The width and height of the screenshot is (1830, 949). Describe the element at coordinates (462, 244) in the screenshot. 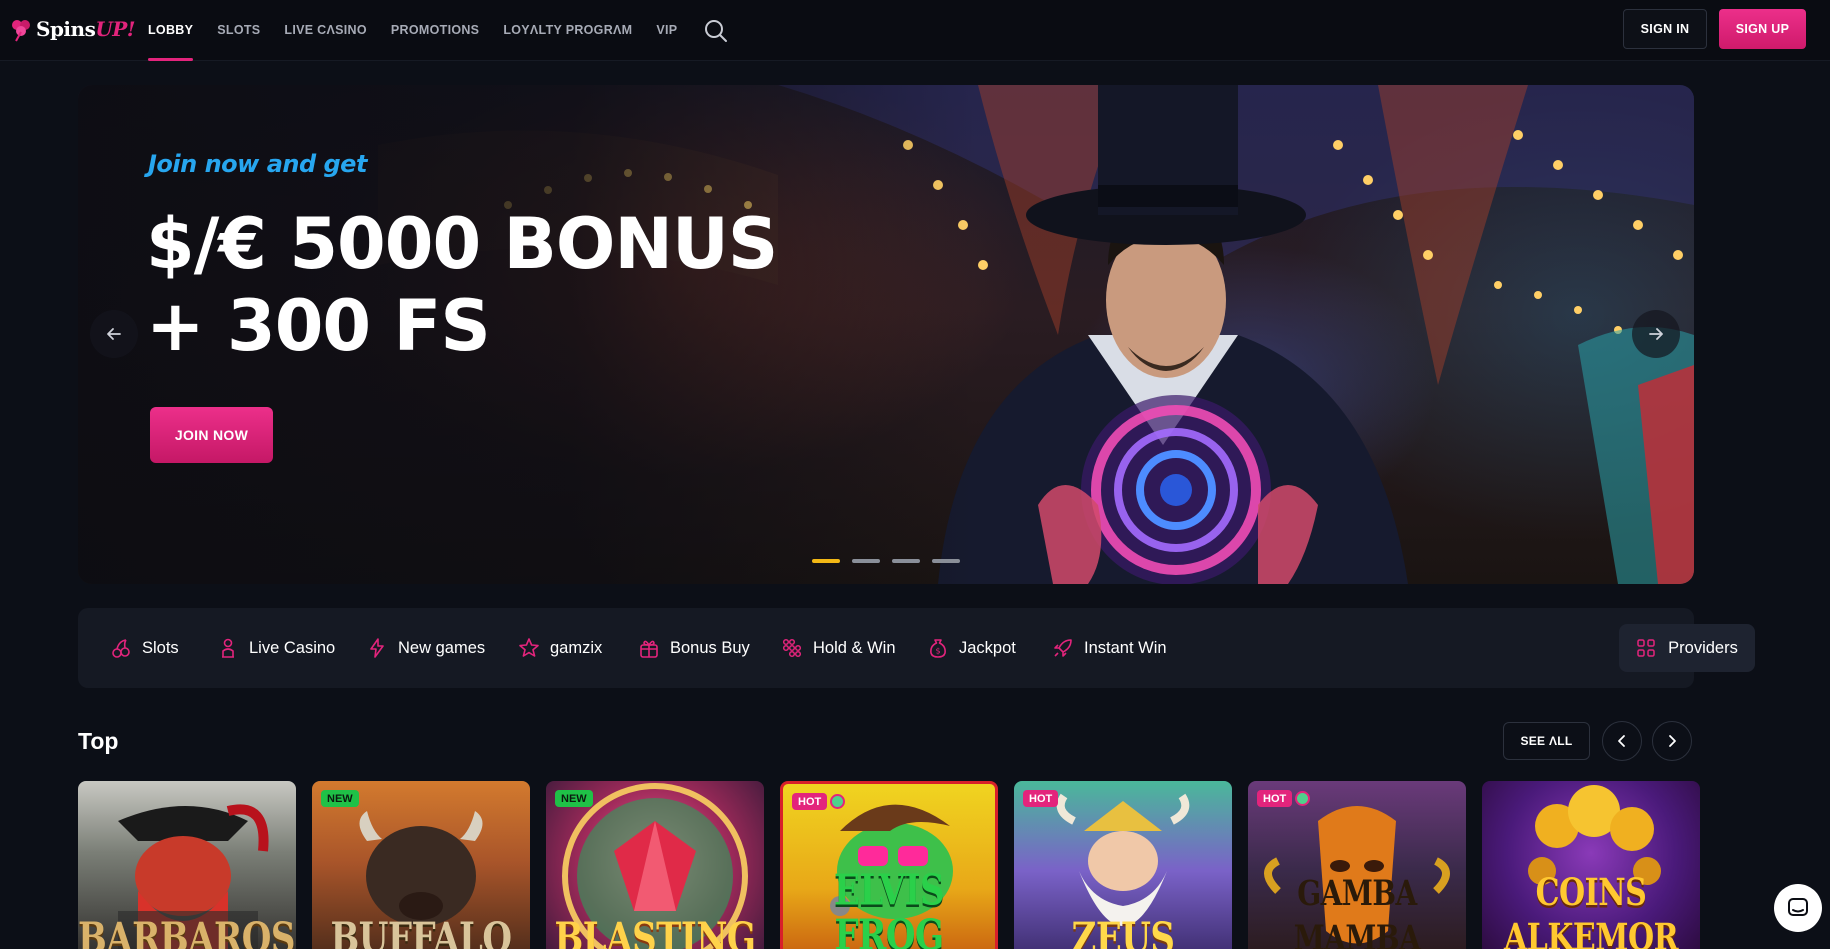

I see `hero-title-line1: $/€ 5000 BONUS` at that location.